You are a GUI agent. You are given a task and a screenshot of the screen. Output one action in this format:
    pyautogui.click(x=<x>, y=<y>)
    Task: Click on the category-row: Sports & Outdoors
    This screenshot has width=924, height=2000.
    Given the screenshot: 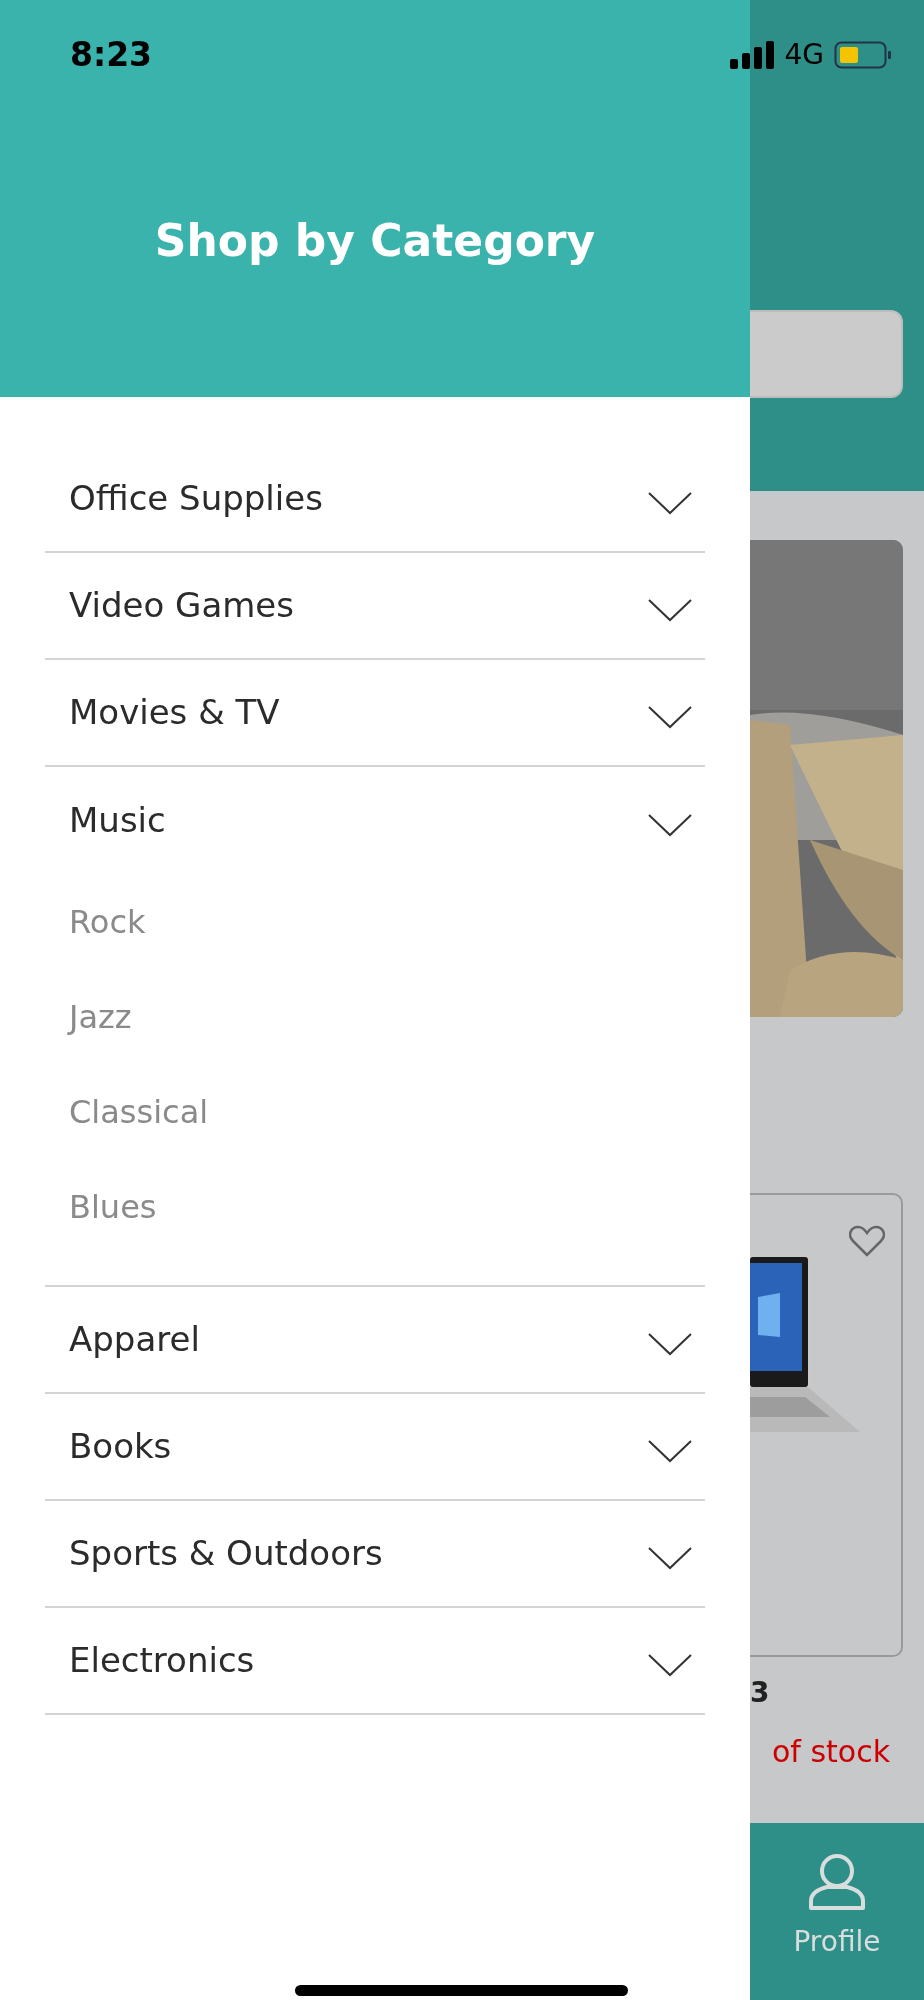 What is the action you would take?
    pyautogui.click(x=375, y=1554)
    